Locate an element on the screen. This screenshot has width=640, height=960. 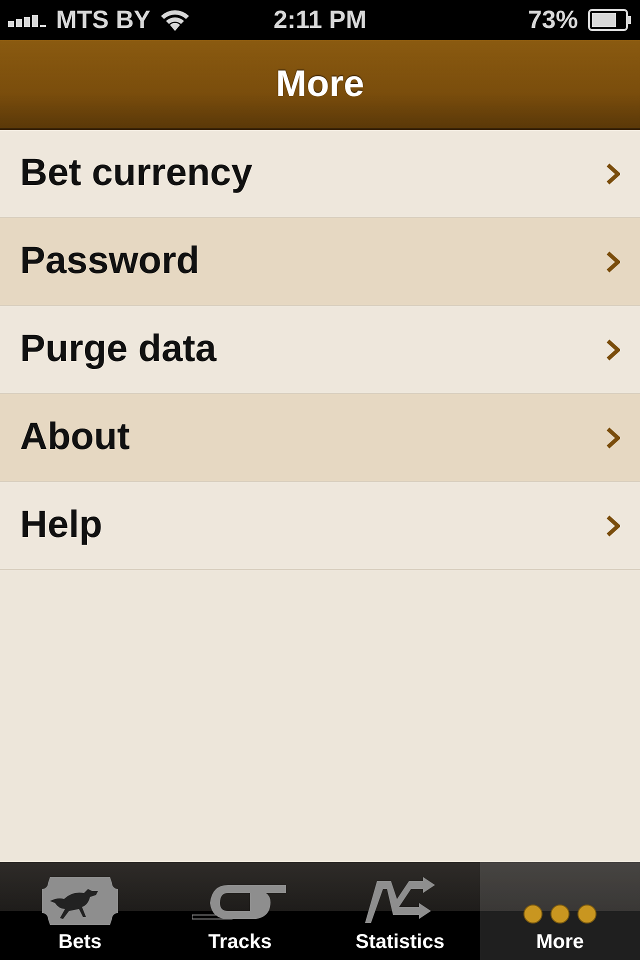
chart-arrows-icon is located at coordinates (400, 901).